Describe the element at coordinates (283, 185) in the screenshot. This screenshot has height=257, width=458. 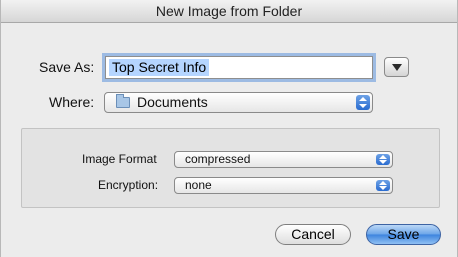
I see `encryption-popup: none` at that location.